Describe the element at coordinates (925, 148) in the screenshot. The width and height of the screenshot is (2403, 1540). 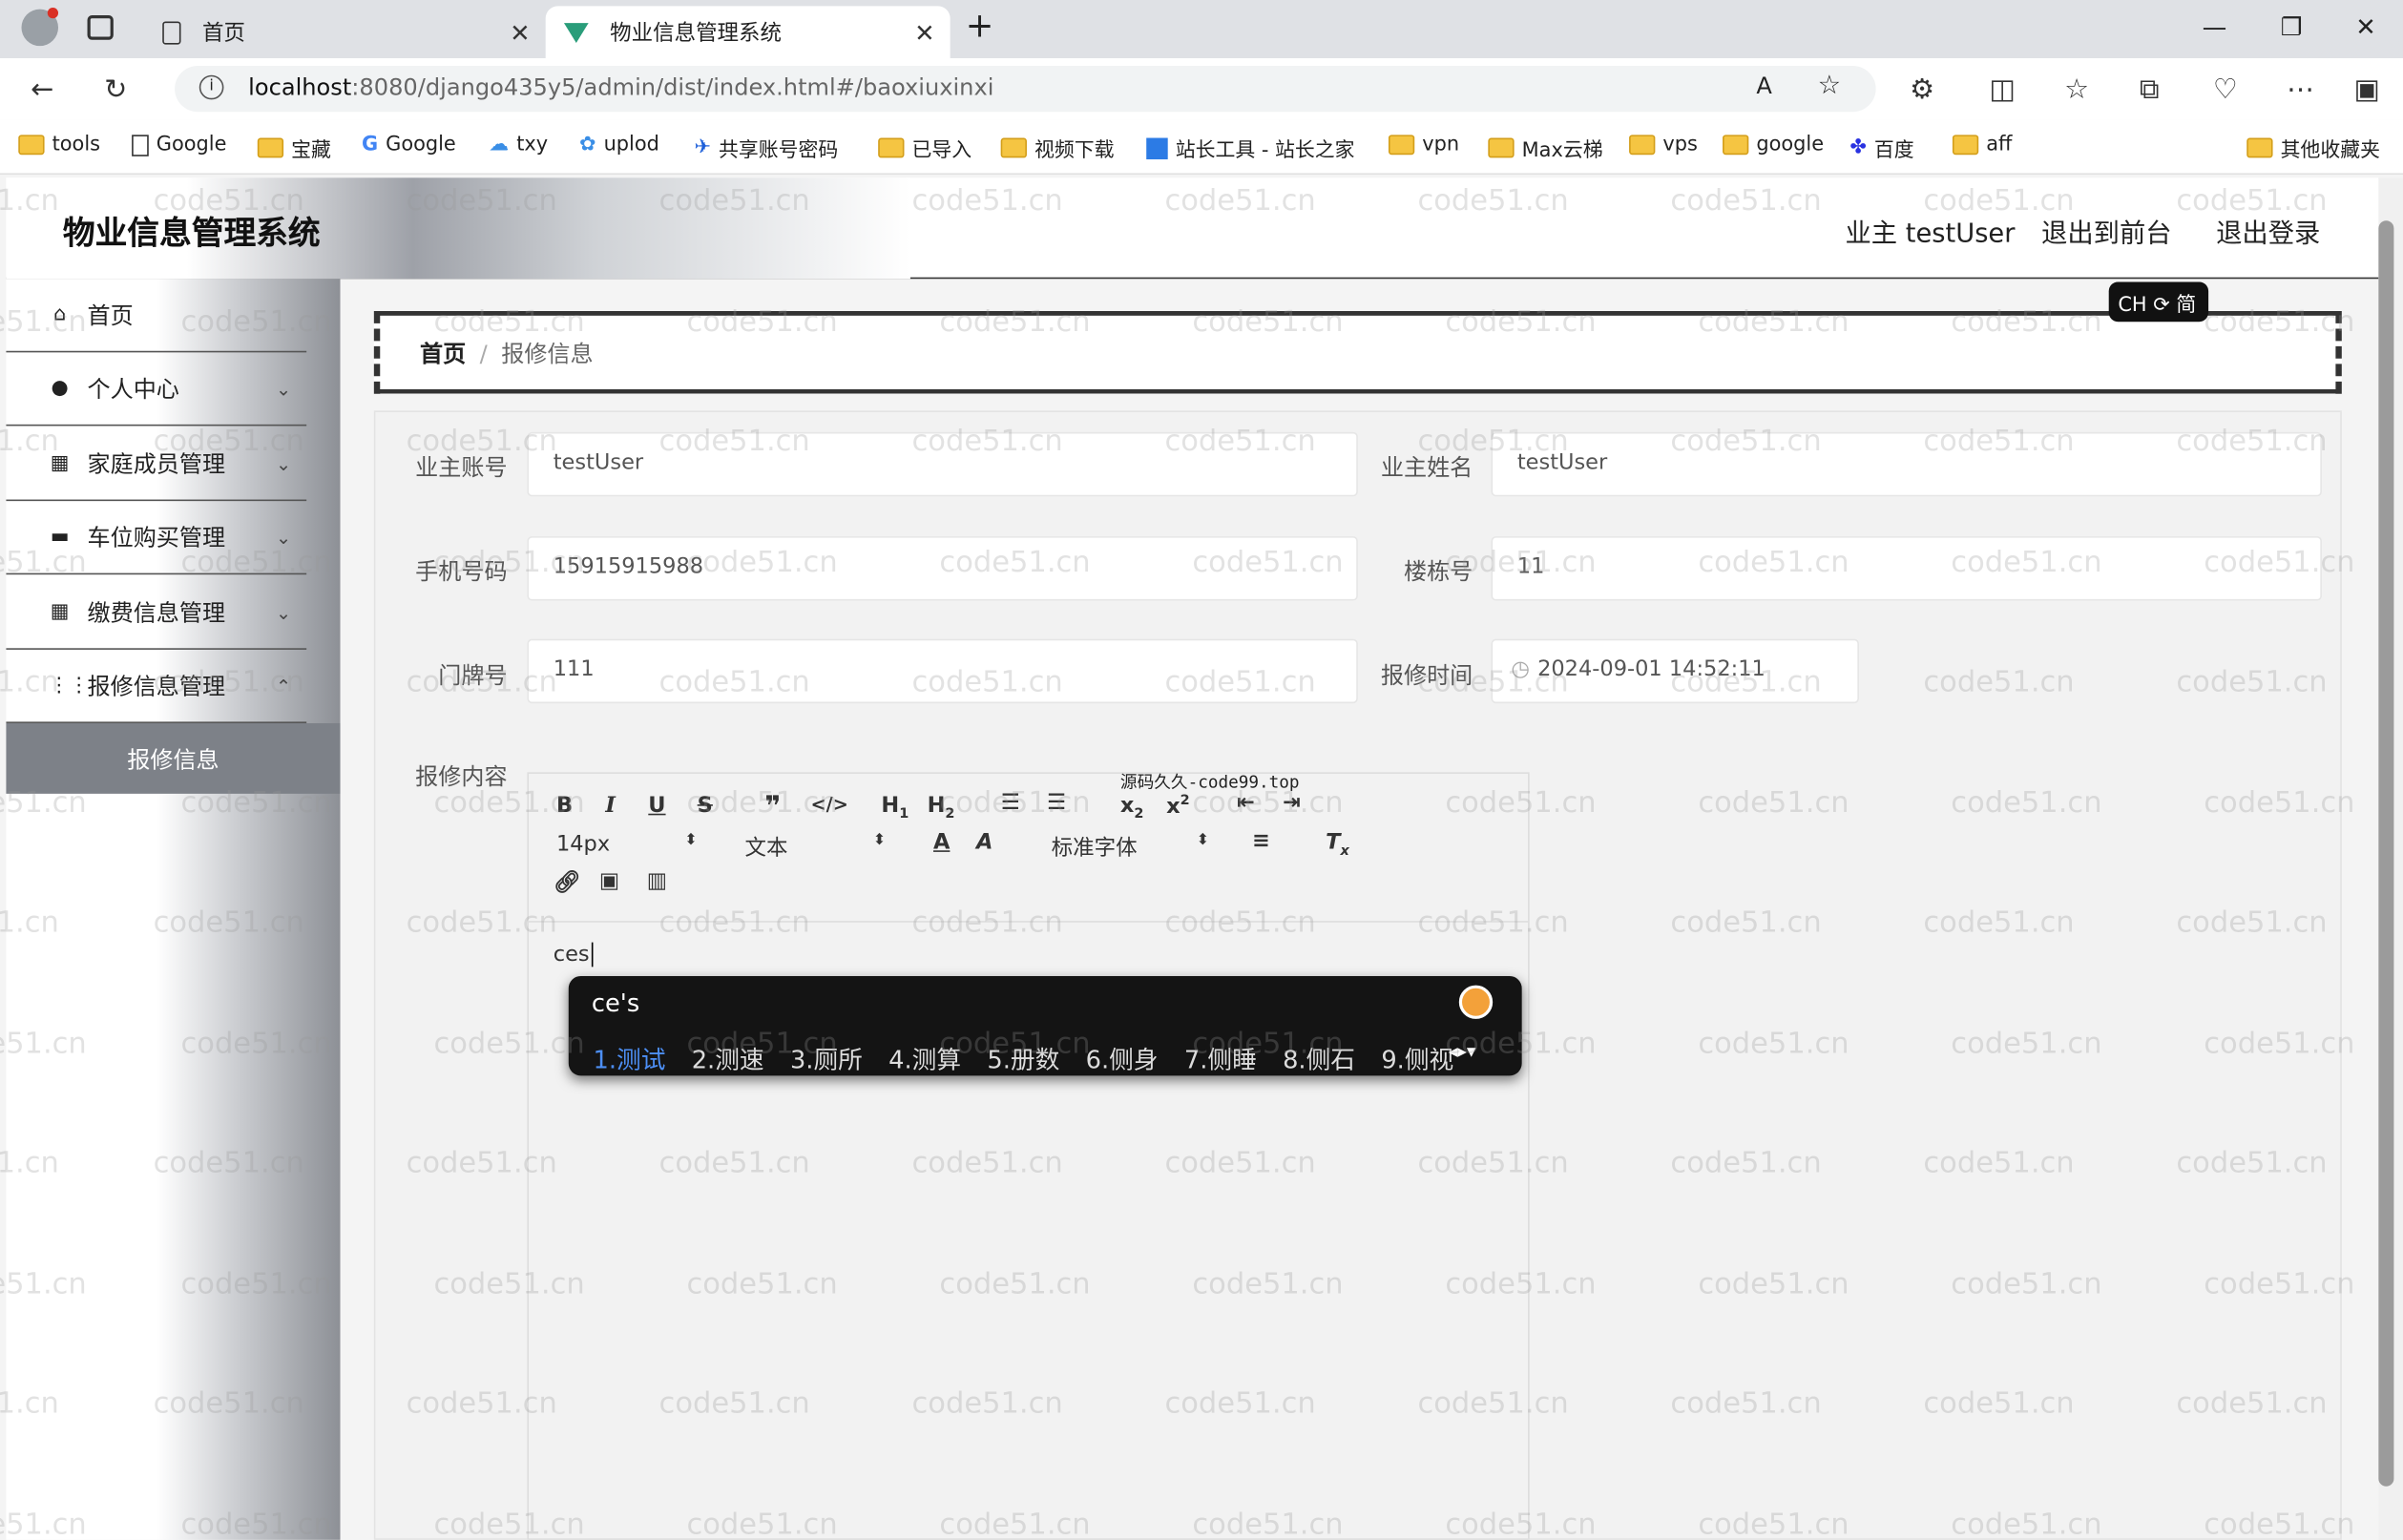
I see `bookmark-imported: 已导入` at that location.